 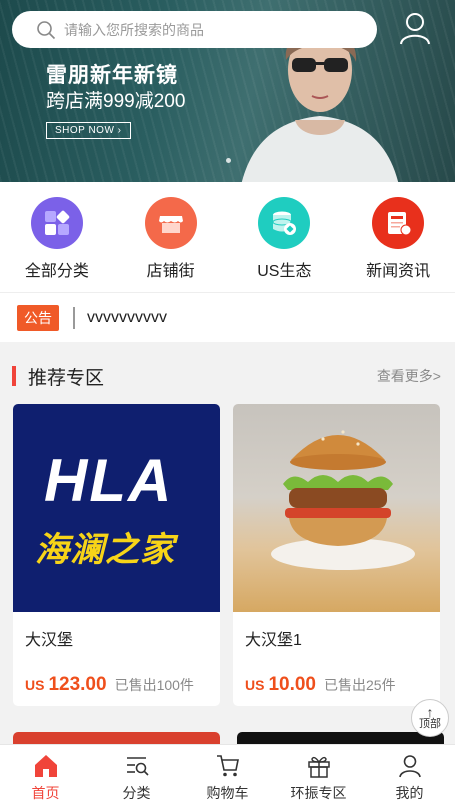 What do you see at coordinates (56, 271) in the screenshot?
I see `category-all-label: 全部分类` at bounding box center [56, 271].